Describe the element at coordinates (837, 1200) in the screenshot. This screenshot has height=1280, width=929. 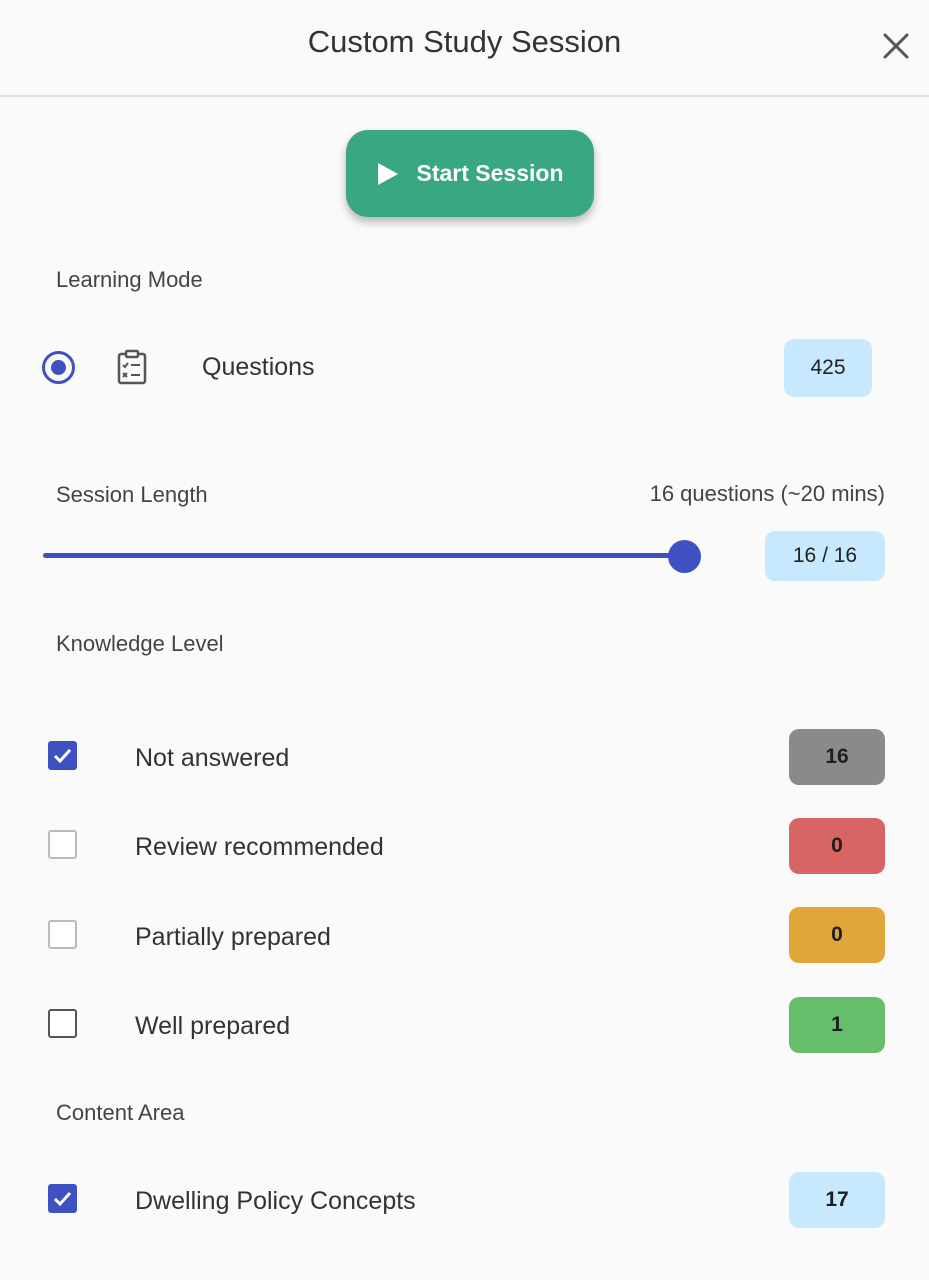
I see `dwelling-policy-concepts-count-badge: 17` at that location.